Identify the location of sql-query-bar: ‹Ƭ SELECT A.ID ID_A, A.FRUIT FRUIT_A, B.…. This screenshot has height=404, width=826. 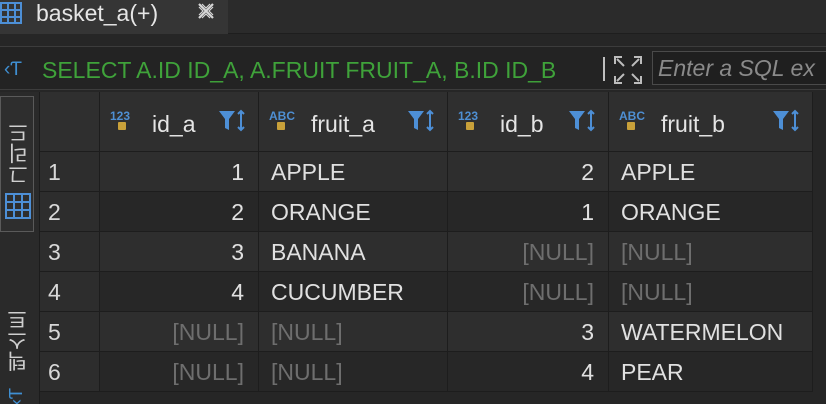
(413, 68).